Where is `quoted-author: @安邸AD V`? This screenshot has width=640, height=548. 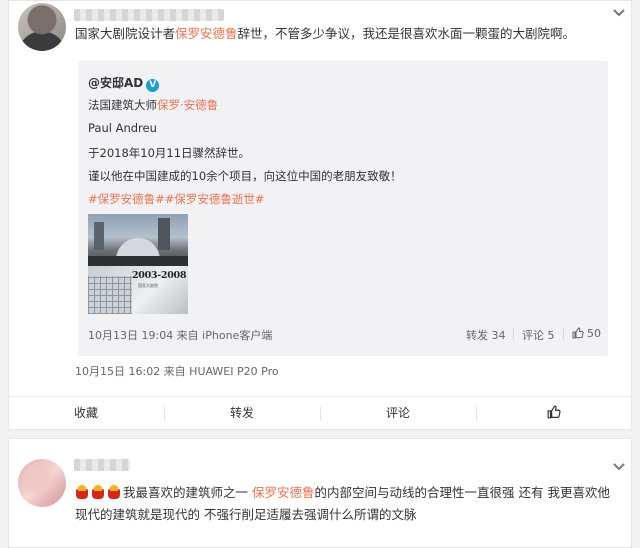 quoted-author: @安邸AD V is located at coordinates (124, 83).